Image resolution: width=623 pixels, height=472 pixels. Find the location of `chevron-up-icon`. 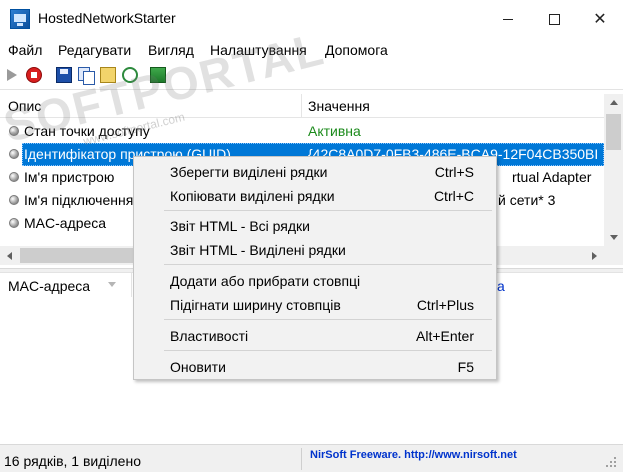

chevron-up-icon is located at coordinates (613, 102).